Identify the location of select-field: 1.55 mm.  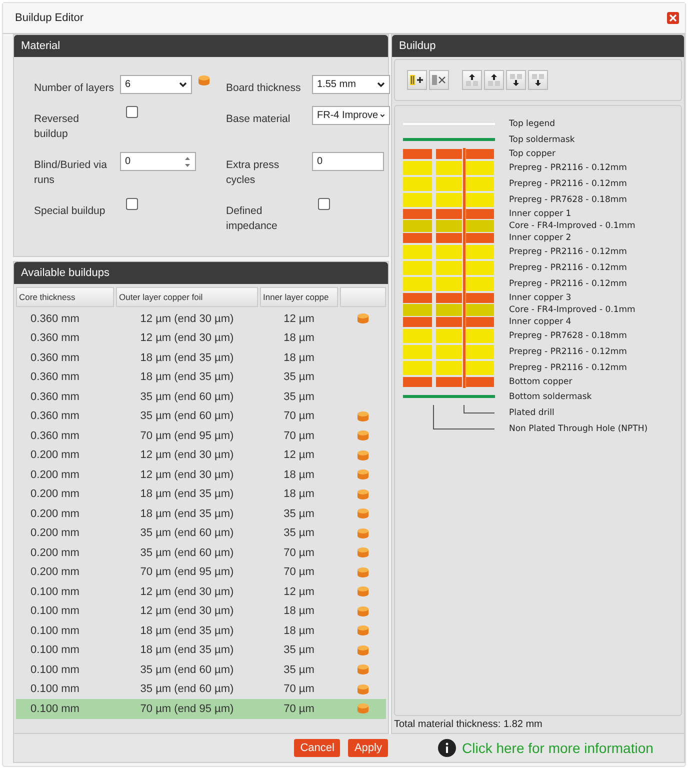
(351, 84).